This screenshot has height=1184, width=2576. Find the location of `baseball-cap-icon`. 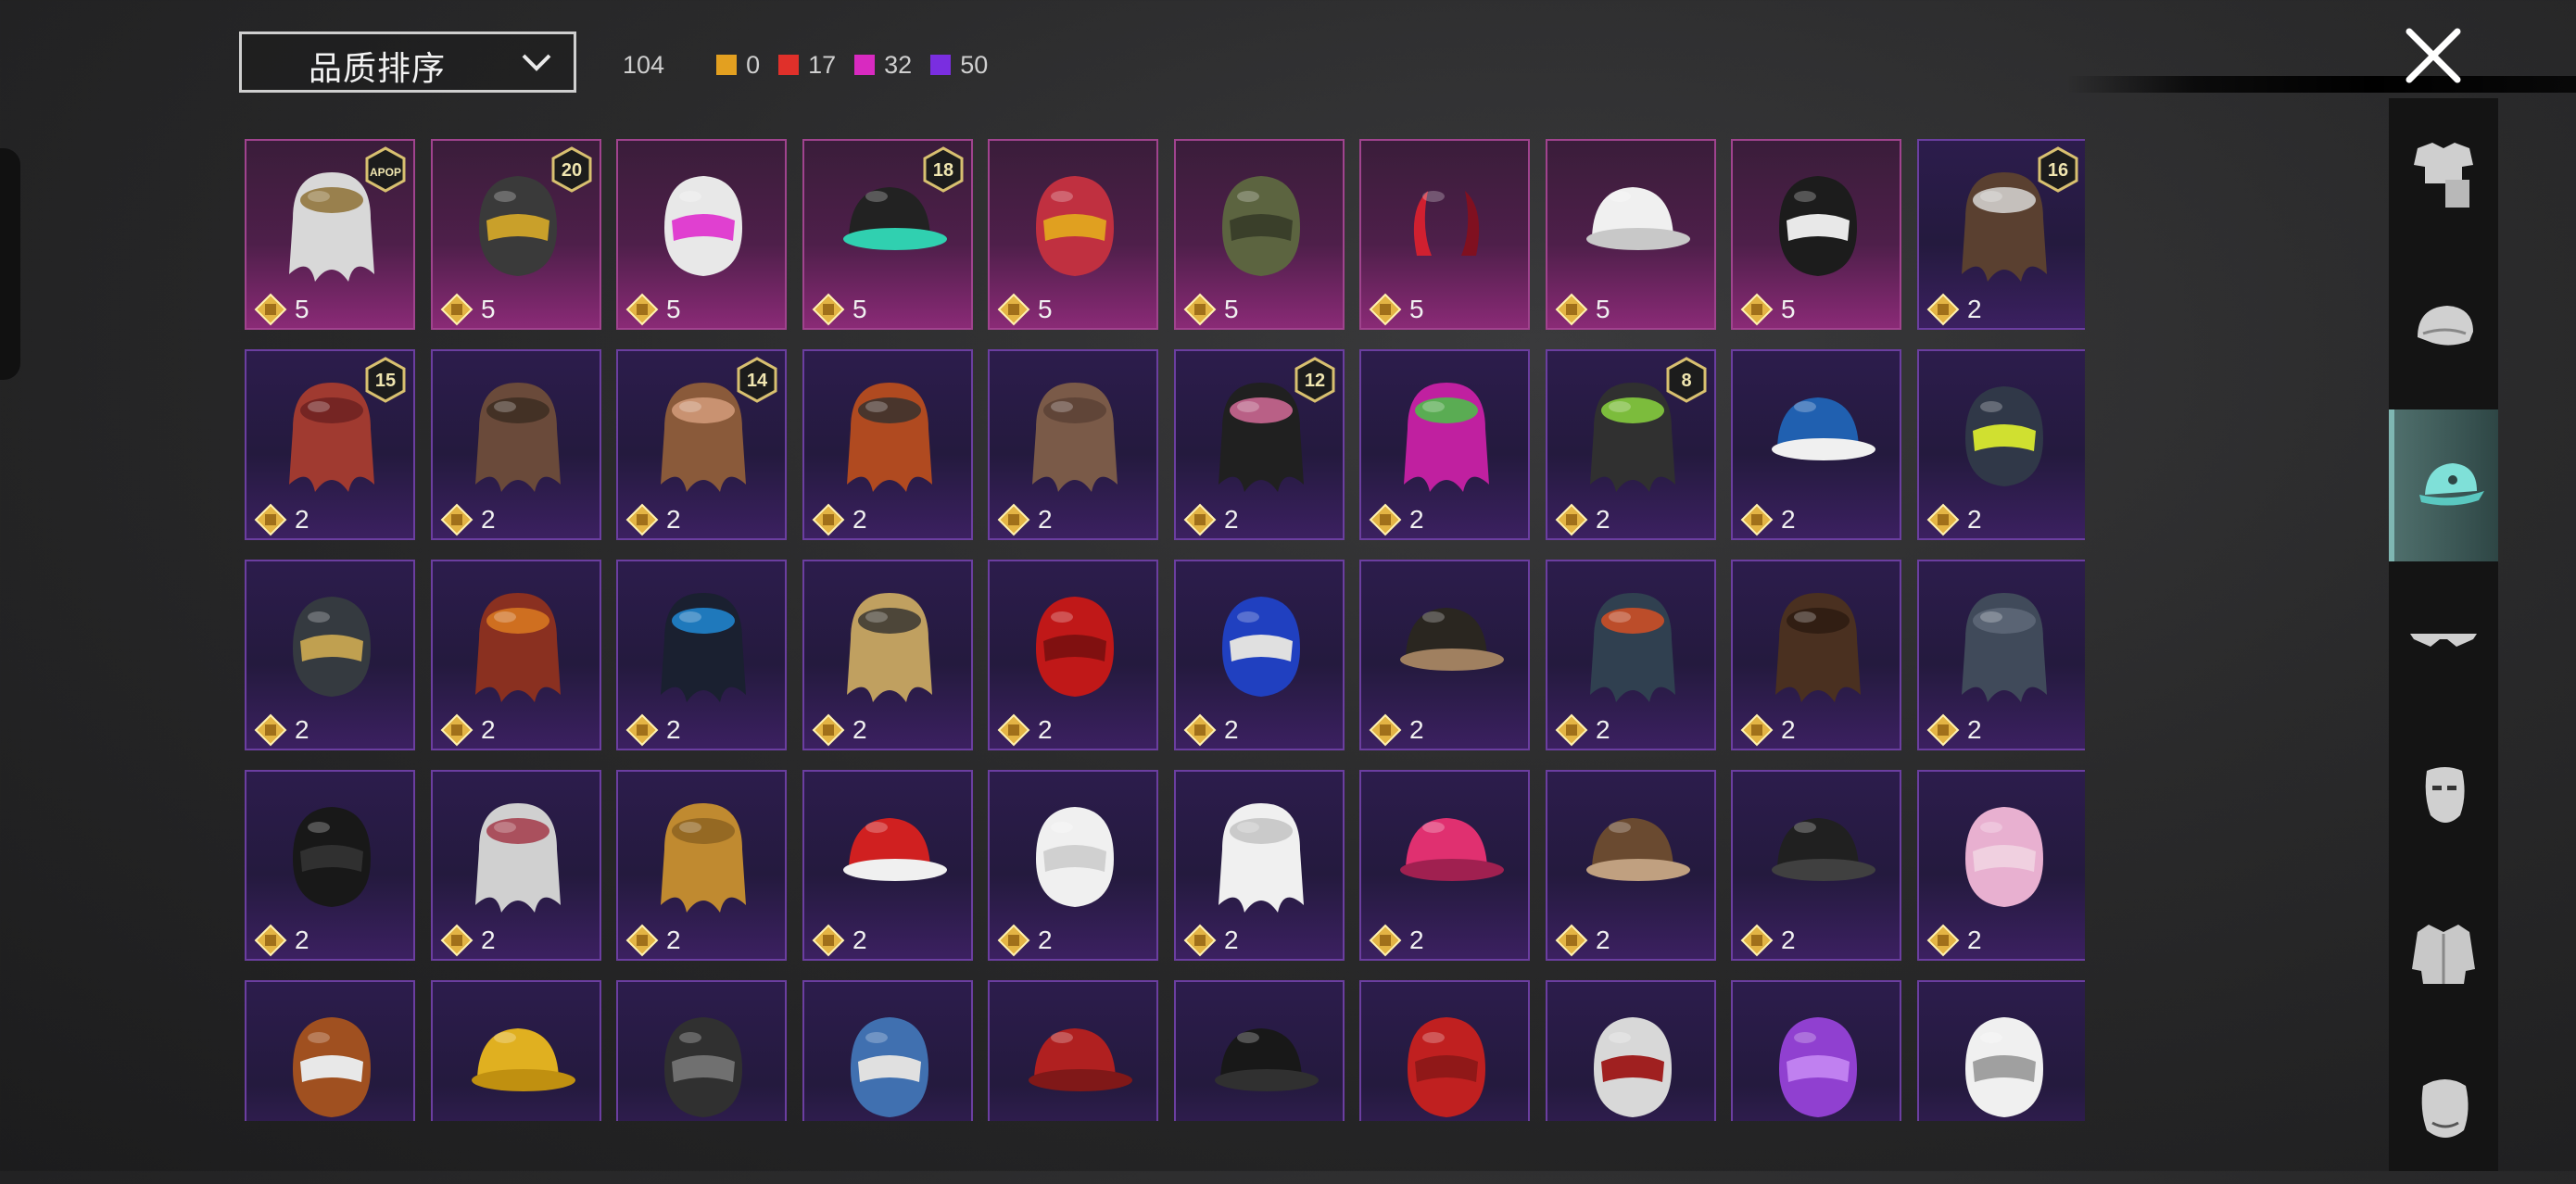

baseball-cap-icon is located at coordinates (1823, 428).